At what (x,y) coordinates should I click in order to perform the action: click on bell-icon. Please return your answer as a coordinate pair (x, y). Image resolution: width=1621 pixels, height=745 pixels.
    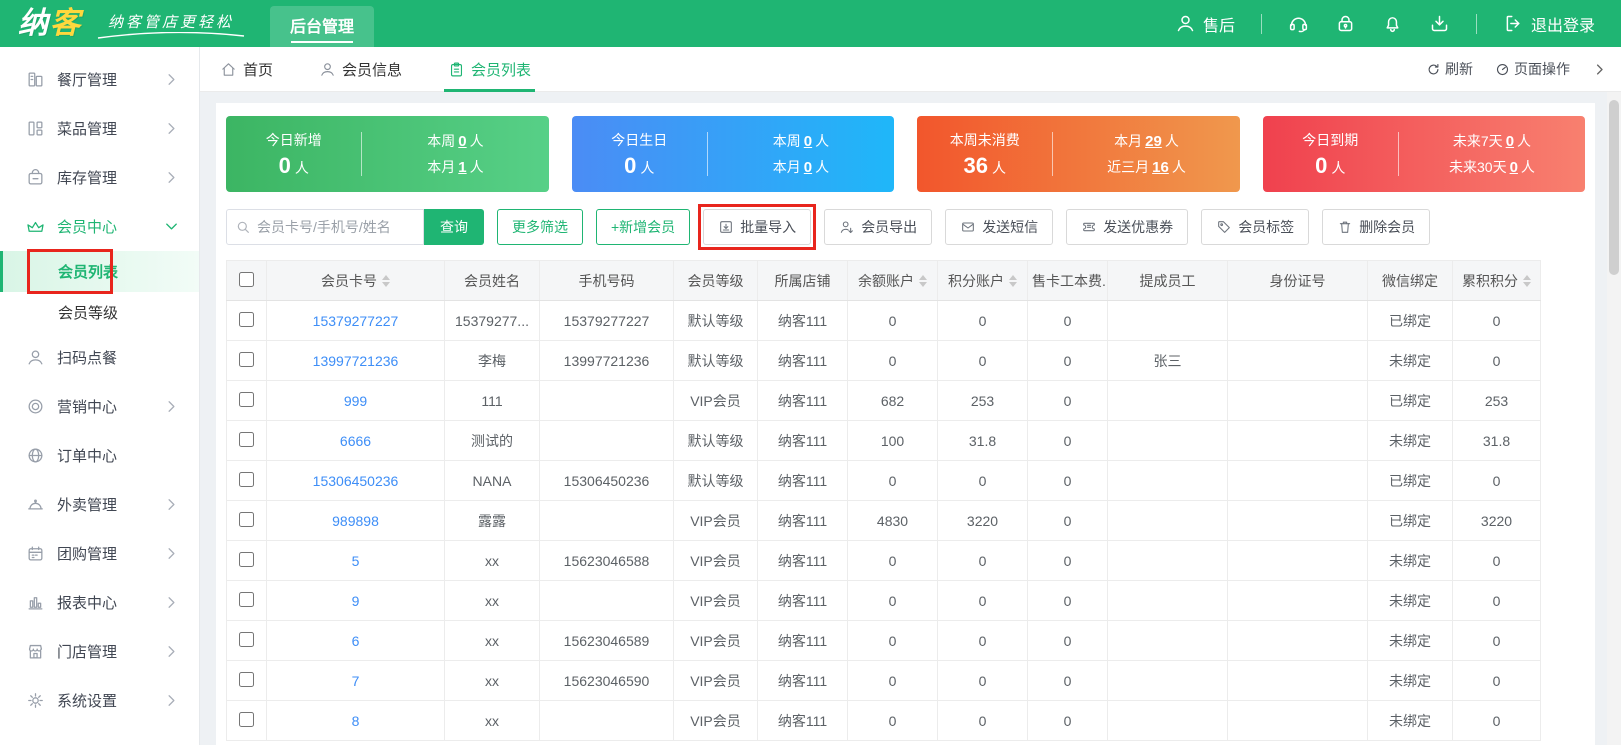
    Looking at the image, I should click on (1392, 23).